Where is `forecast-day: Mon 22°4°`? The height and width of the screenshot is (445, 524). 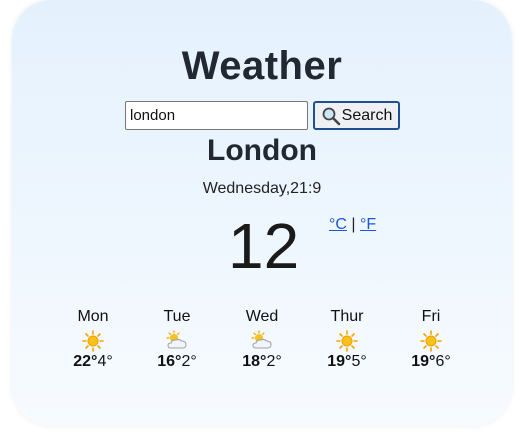
forecast-day: Mon 22°4° is located at coordinates (93, 339).